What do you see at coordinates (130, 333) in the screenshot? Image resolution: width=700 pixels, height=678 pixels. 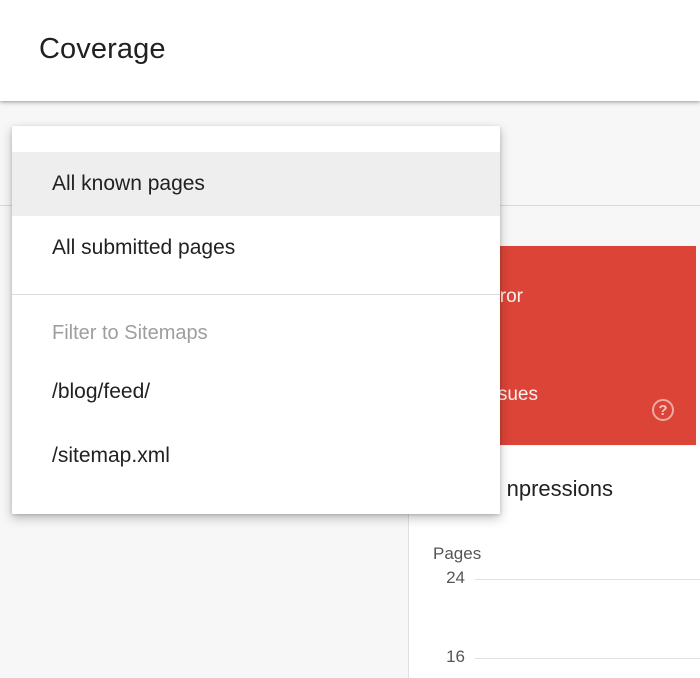 I see `menu-group-label: Filter to Sitemaps` at bounding box center [130, 333].